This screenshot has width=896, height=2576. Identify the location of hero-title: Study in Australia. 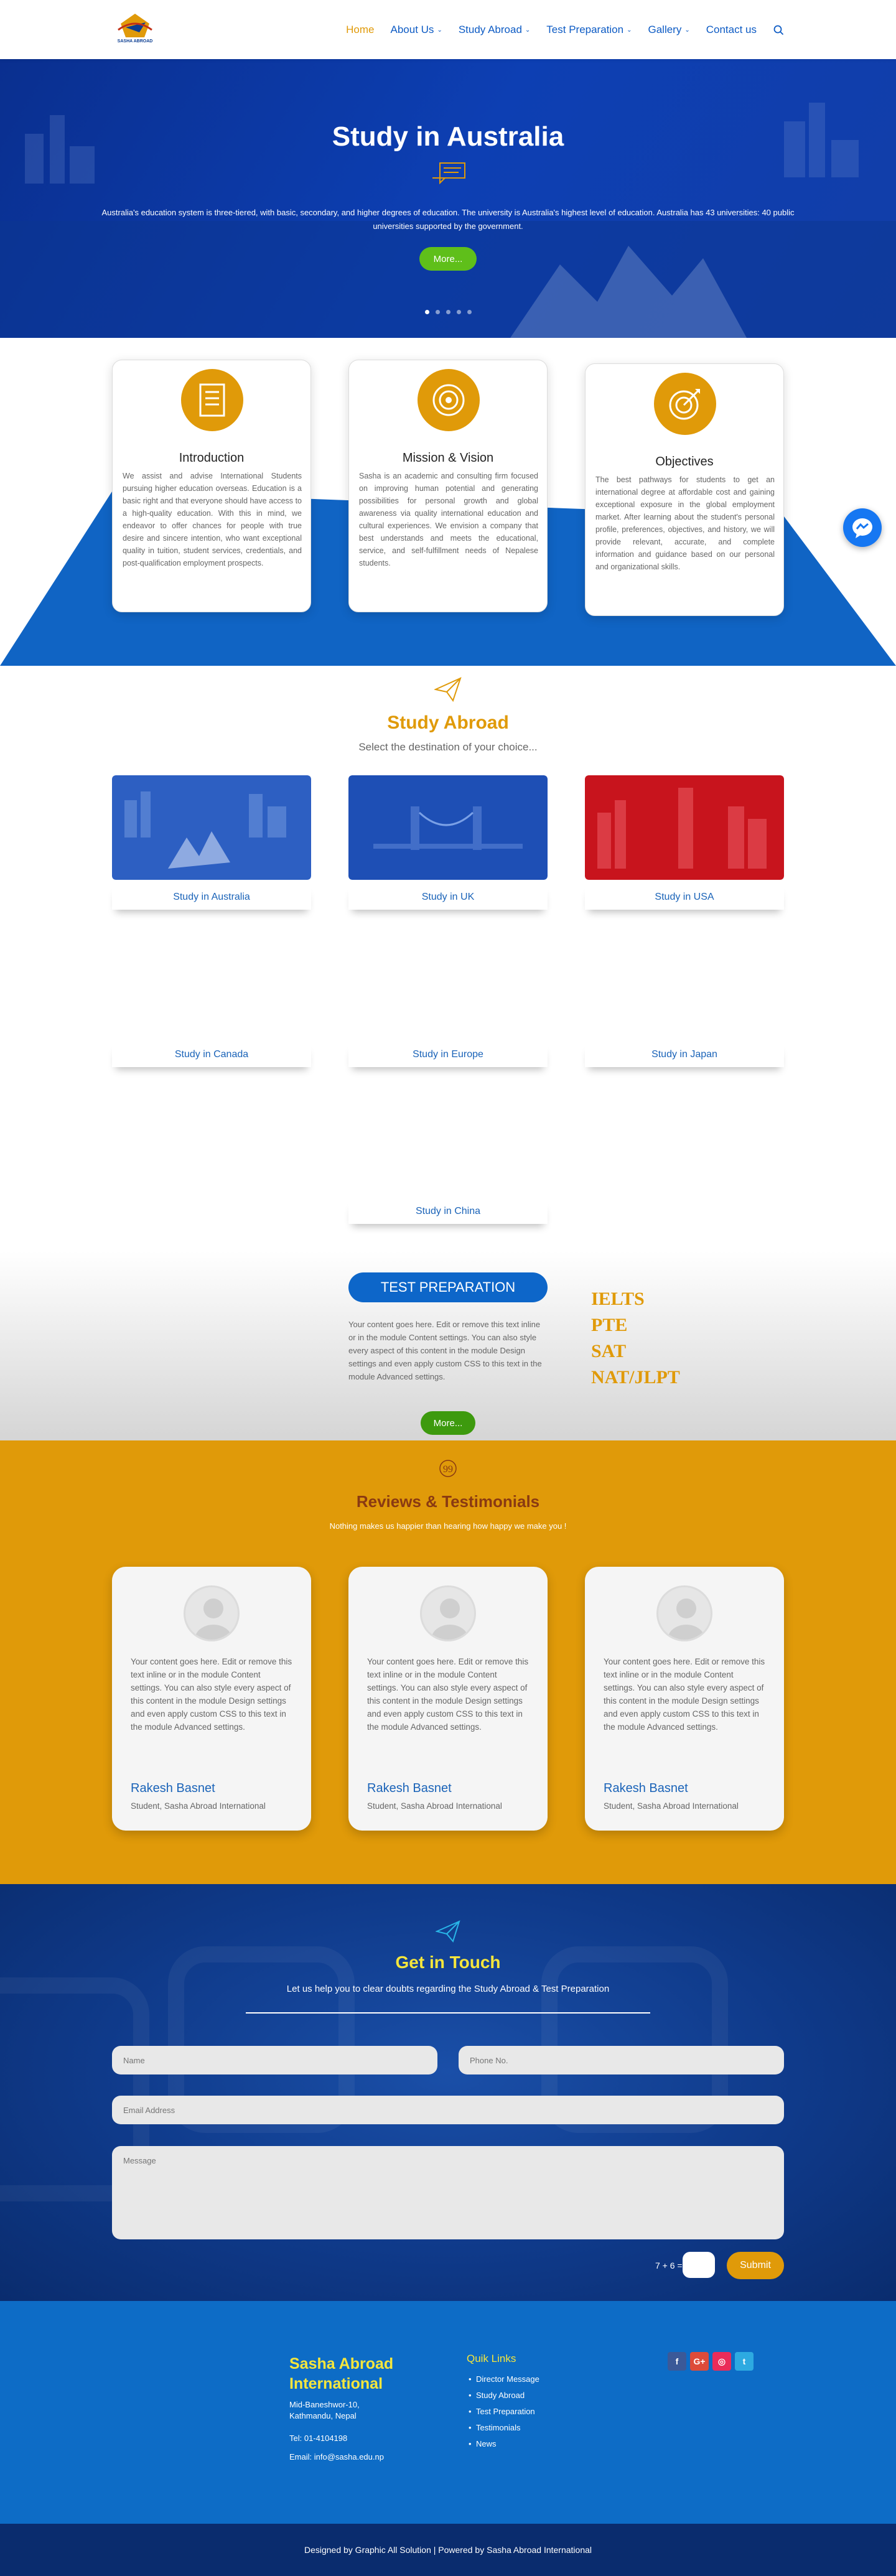
(448, 136).